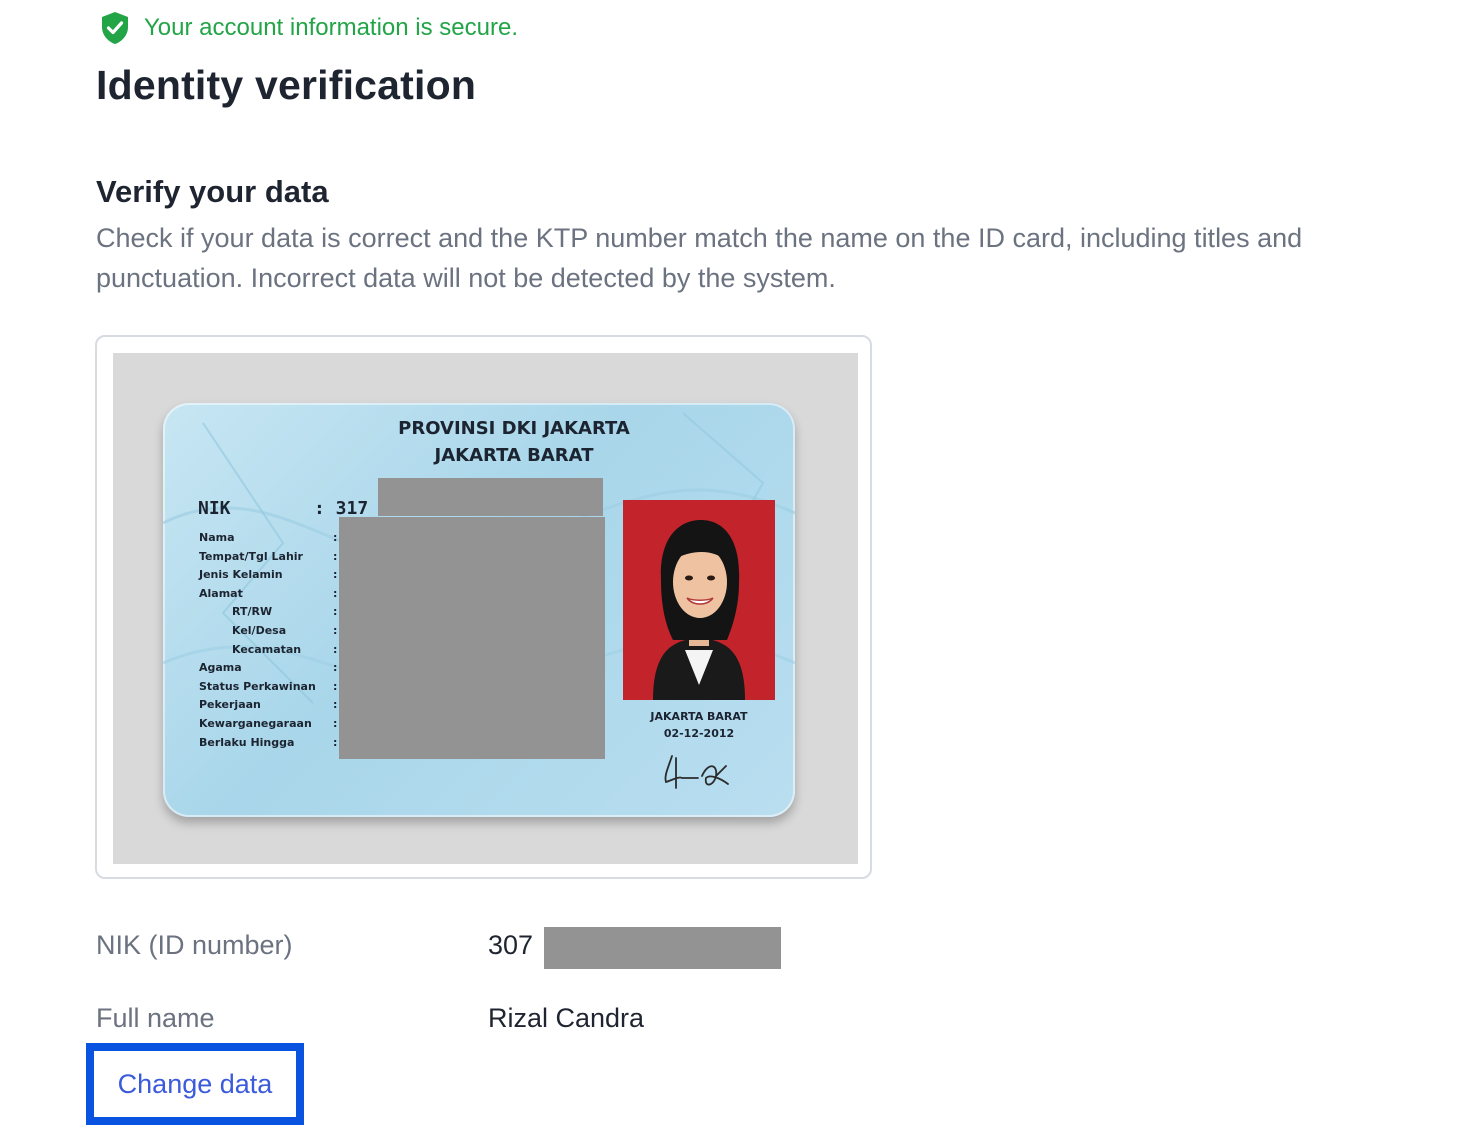  What do you see at coordinates (472, 638) in the screenshot?
I see `redacted-personal-data` at bounding box center [472, 638].